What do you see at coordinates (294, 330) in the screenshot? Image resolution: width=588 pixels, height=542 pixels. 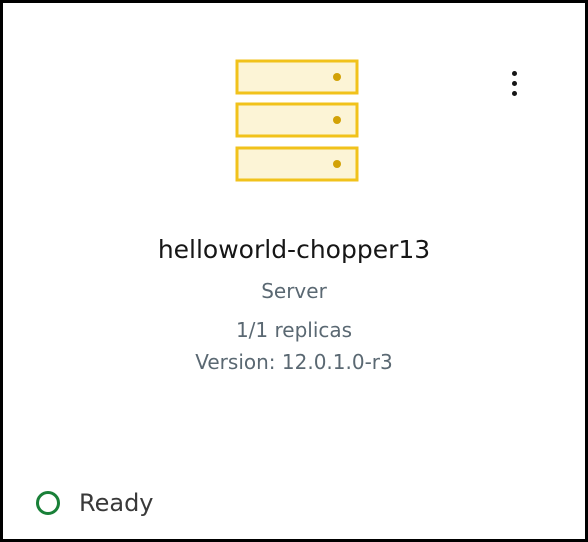 I see `replica-count: 1/1 replicas` at bounding box center [294, 330].